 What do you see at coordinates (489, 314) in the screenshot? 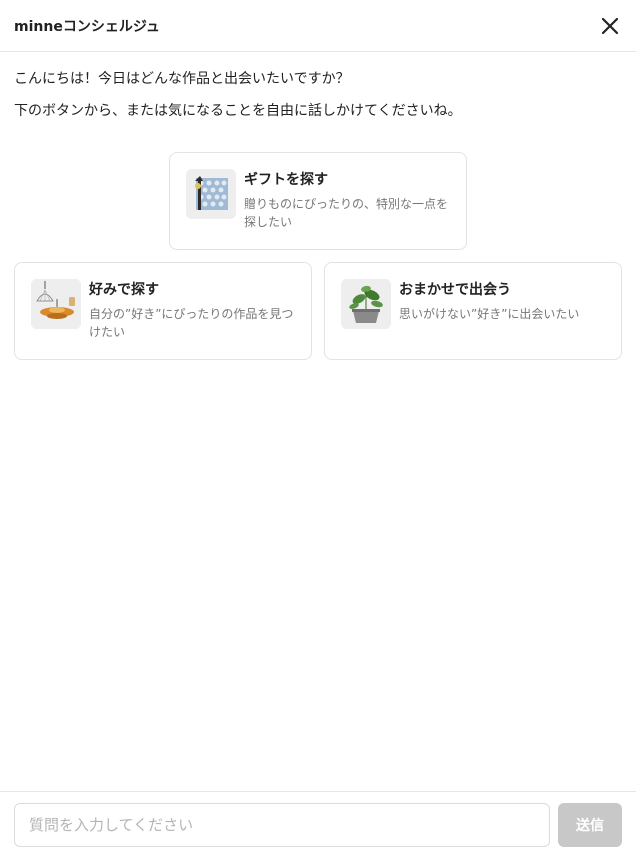
I see `option-description: 思いがけない”好き”に出会いたい` at bounding box center [489, 314].